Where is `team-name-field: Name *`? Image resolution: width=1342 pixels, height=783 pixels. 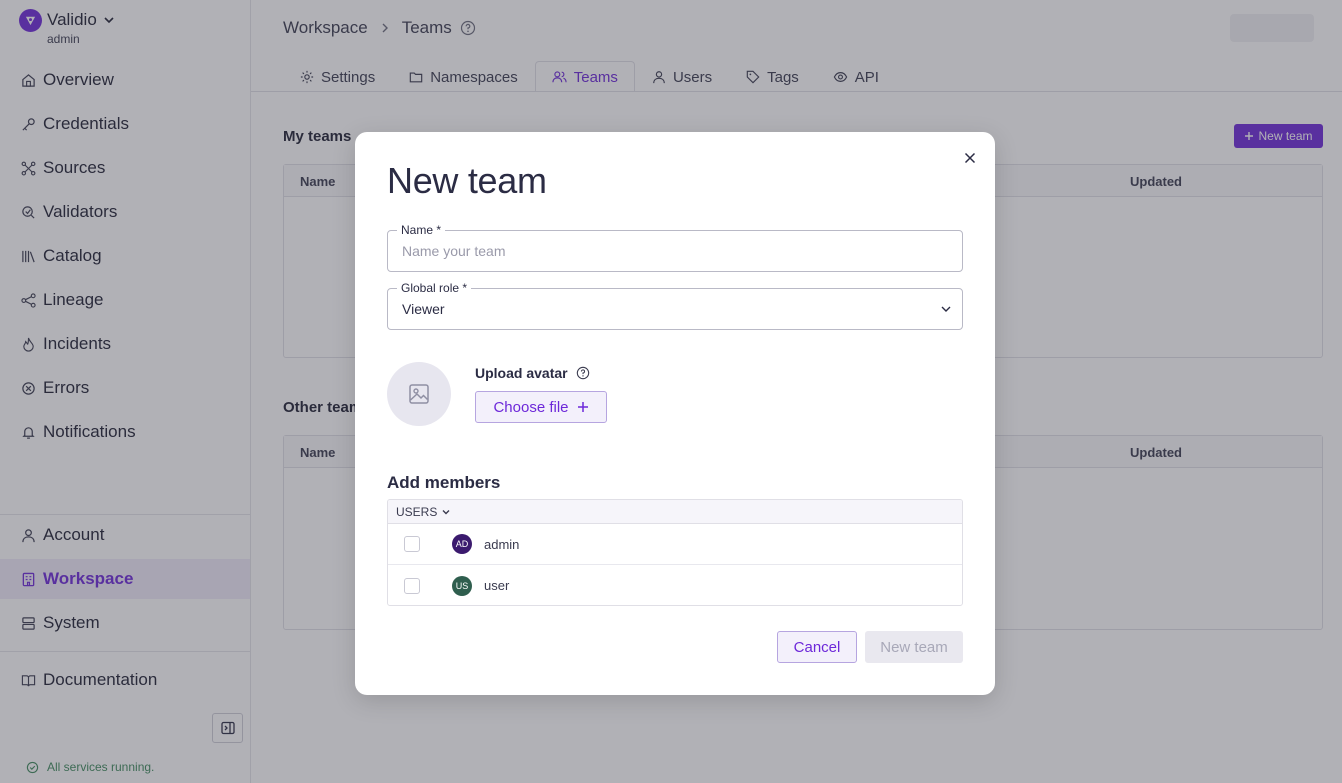 team-name-field: Name * is located at coordinates (675, 247).